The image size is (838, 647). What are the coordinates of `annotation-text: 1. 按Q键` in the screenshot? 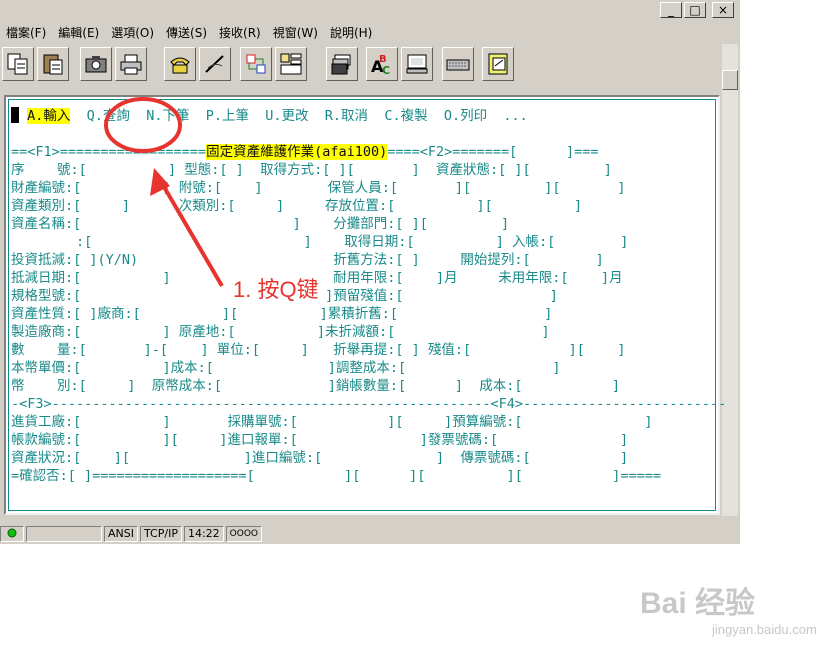 It's located at (276, 289).